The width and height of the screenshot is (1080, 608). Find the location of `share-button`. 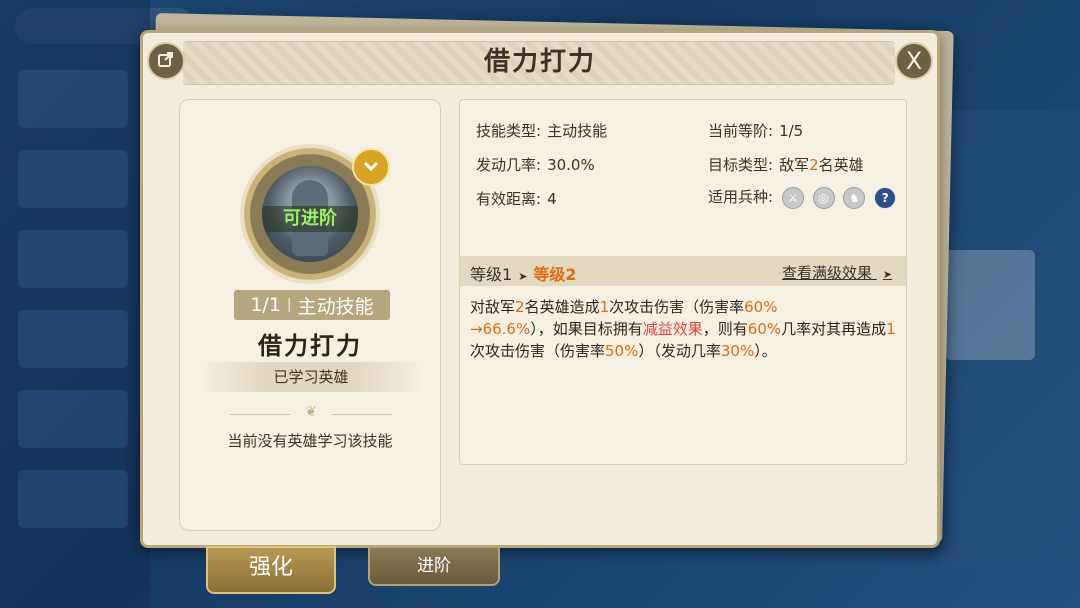

share-button is located at coordinates (166, 61).